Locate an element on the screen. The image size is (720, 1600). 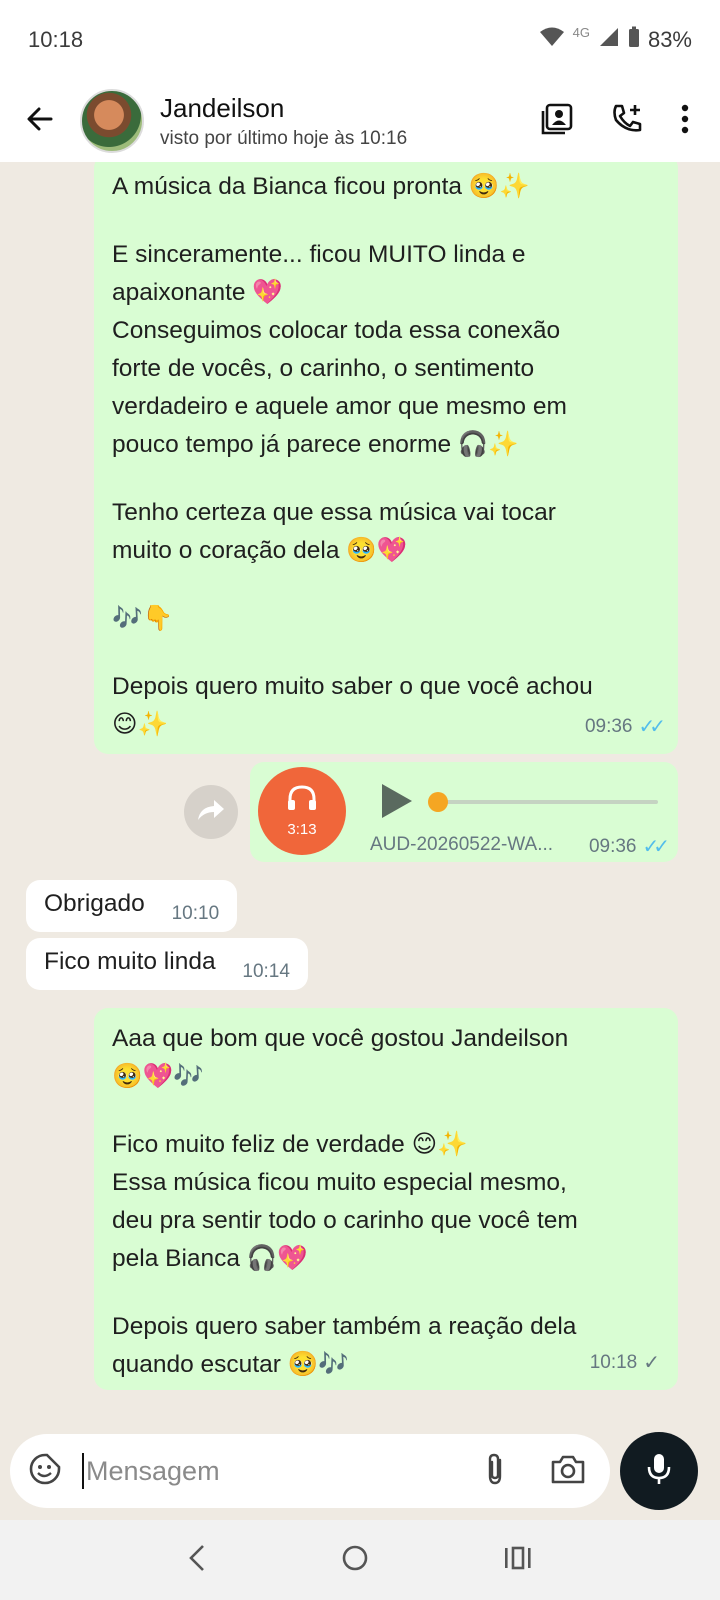
incoming-message: Obrigado 10:10 is located at coordinates (132, 906).